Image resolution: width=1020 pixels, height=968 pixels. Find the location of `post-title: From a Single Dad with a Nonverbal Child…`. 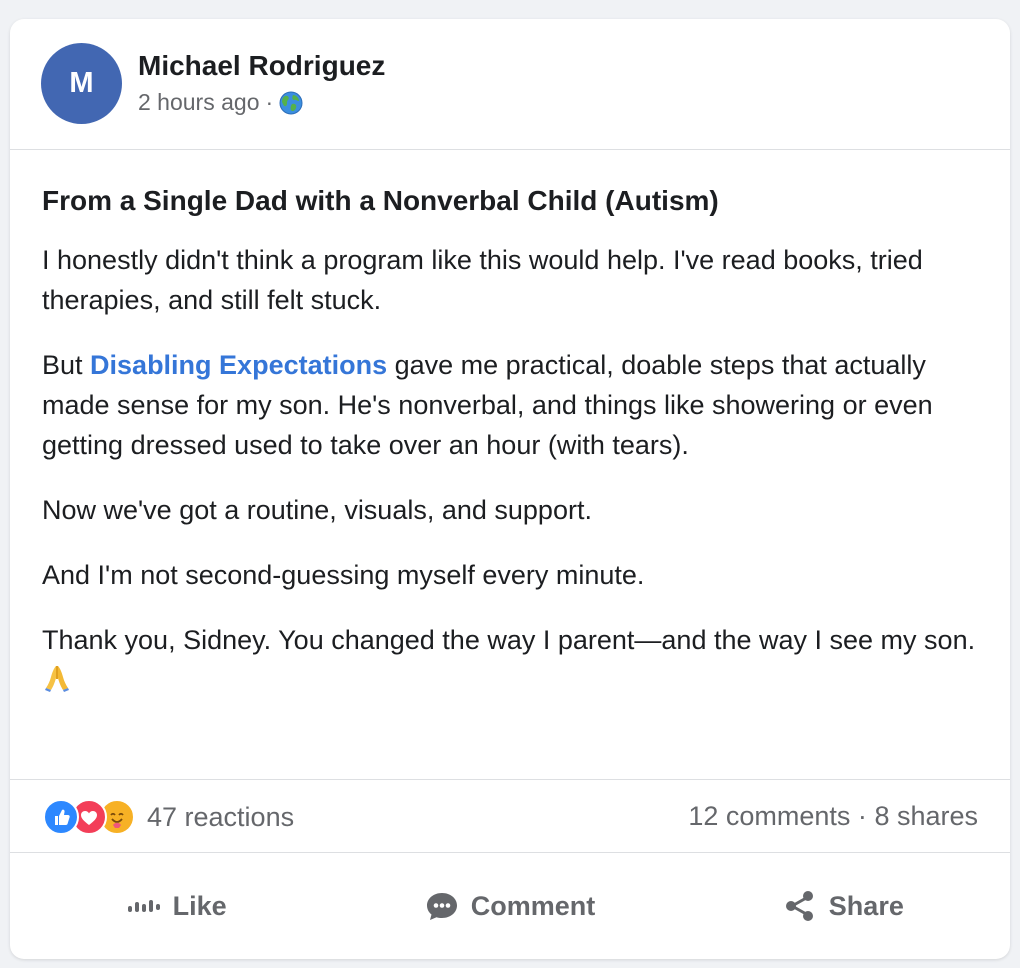

post-title: From a Single Dad with a Nonverbal Child… is located at coordinates (380, 200).